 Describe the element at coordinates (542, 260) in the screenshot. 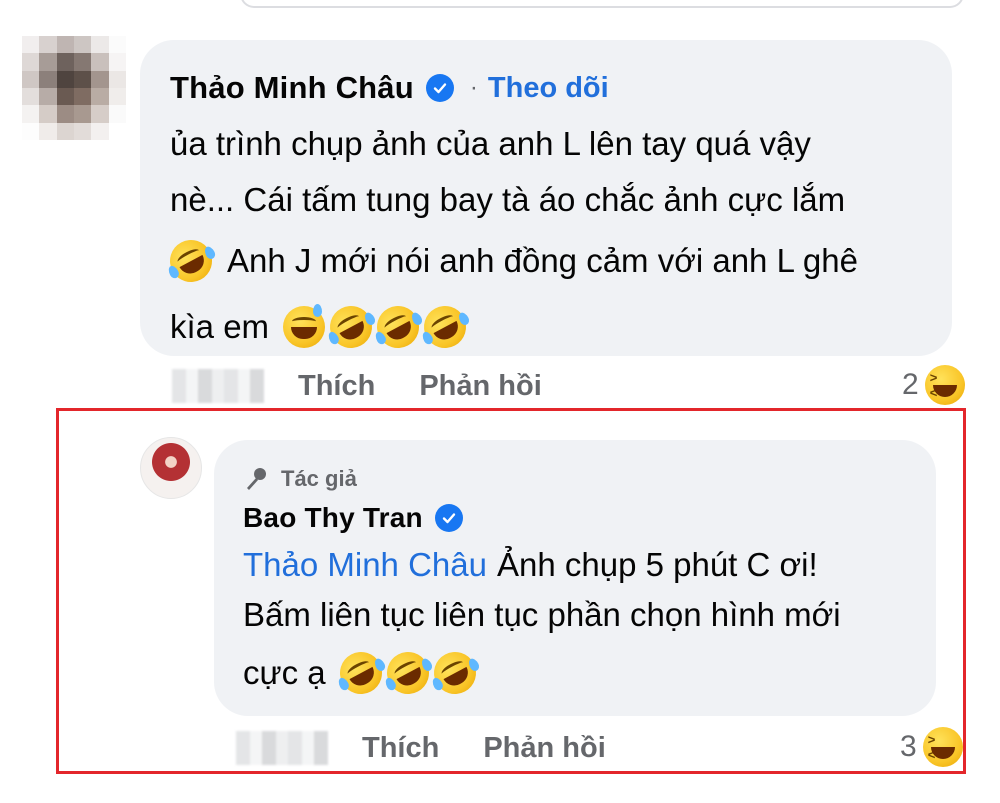

I see `comment-line-text: Anh J mới nói anh đồng cảm với anh L ghê` at that location.